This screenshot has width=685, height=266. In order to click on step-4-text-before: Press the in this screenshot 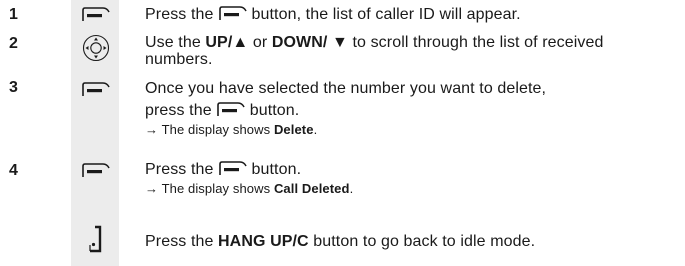, I will do `click(179, 169)`.